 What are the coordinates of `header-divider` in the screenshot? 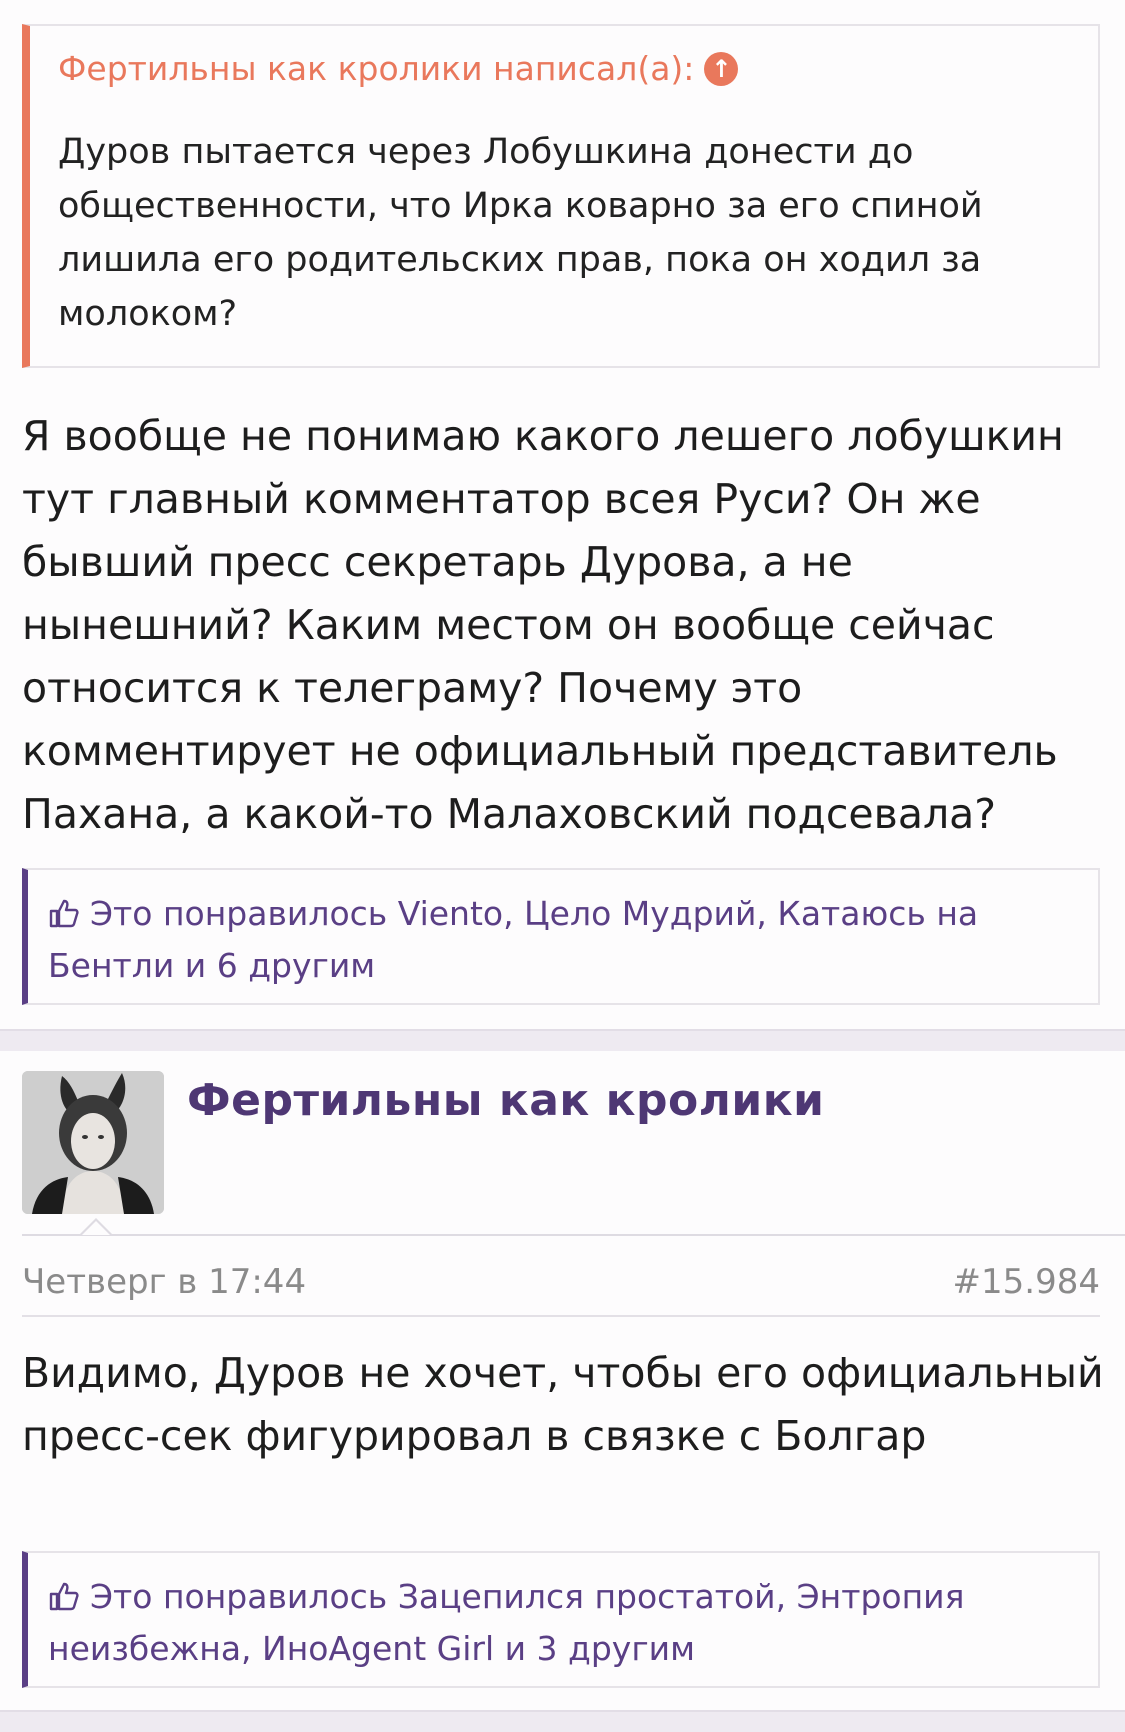 It's located at (573, 1235).